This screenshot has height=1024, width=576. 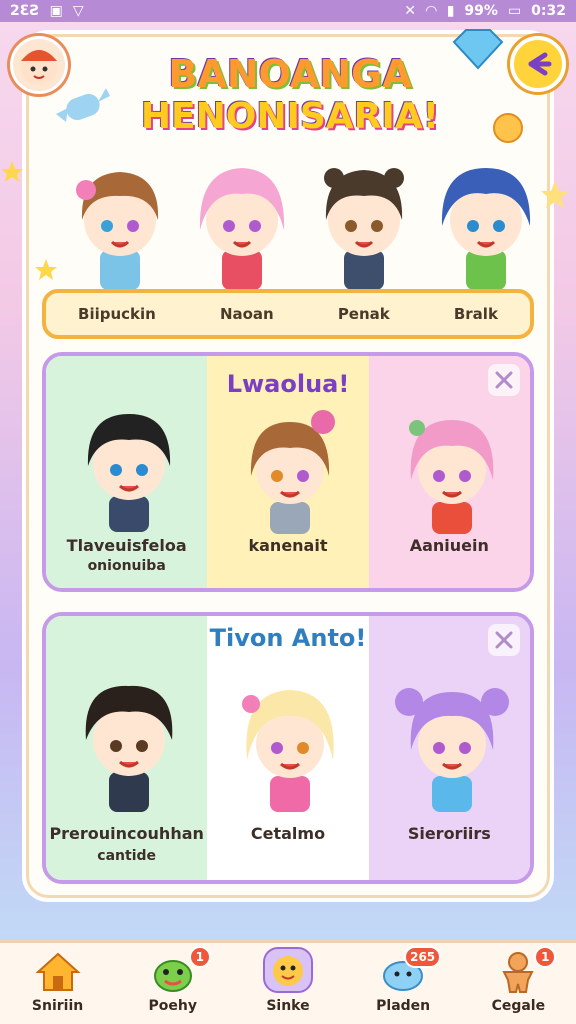 I want to click on avatar-face-icon, so click(x=39, y=67).